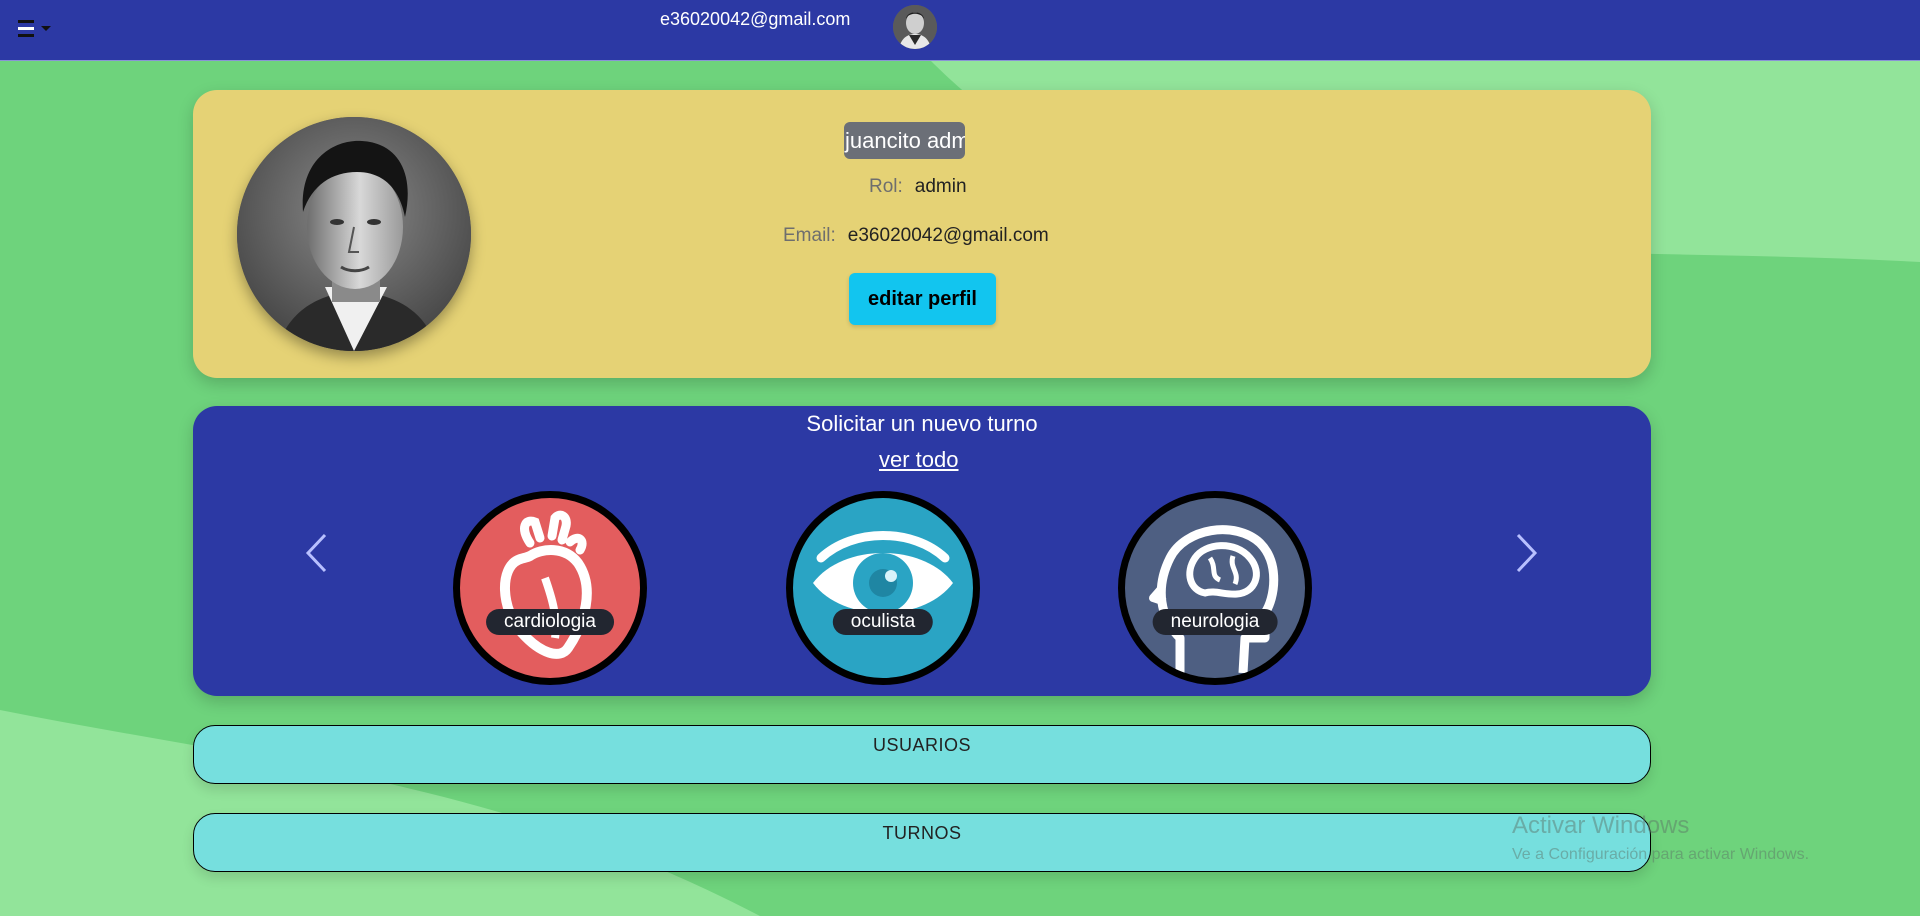 The image size is (1920, 916). Describe the element at coordinates (1215, 622) in the screenshot. I see `specialty-label: neurologia` at that location.